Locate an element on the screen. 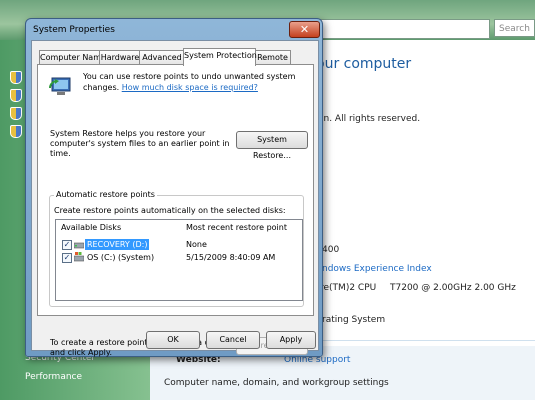 The height and width of the screenshot is (400, 535). wei-link: ndows Experience Index is located at coordinates (377, 269).